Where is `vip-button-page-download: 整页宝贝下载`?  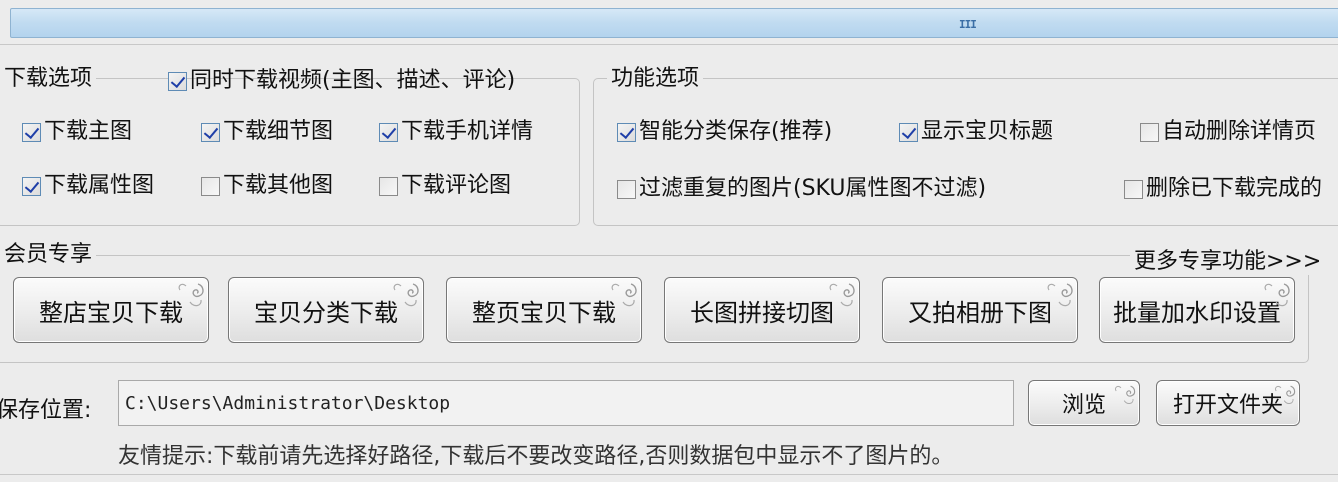 vip-button-page-download: 整页宝贝下载 is located at coordinates (544, 310).